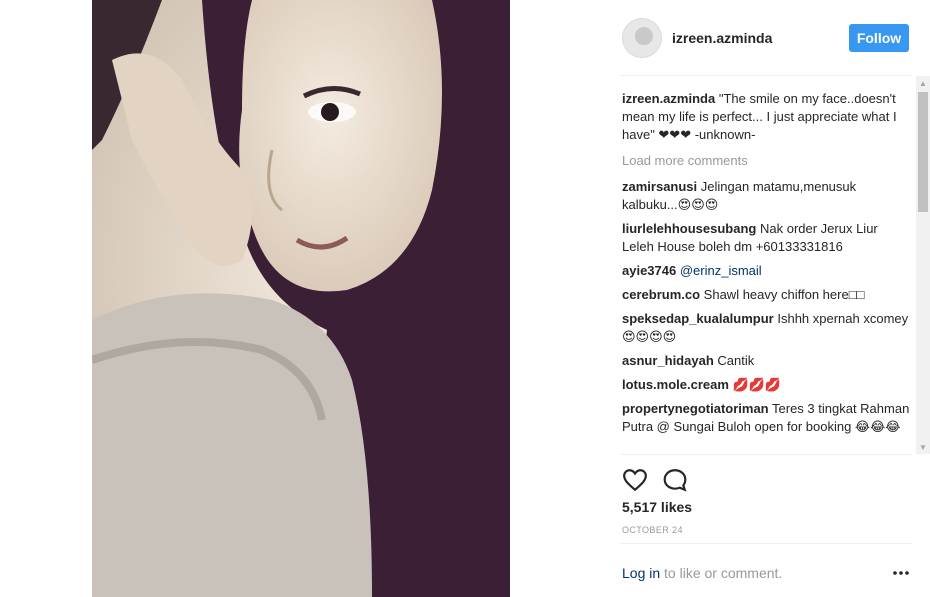 This screenshot has width=930, height=597. I want to click on follow-button: Follow, so click(879, 38).